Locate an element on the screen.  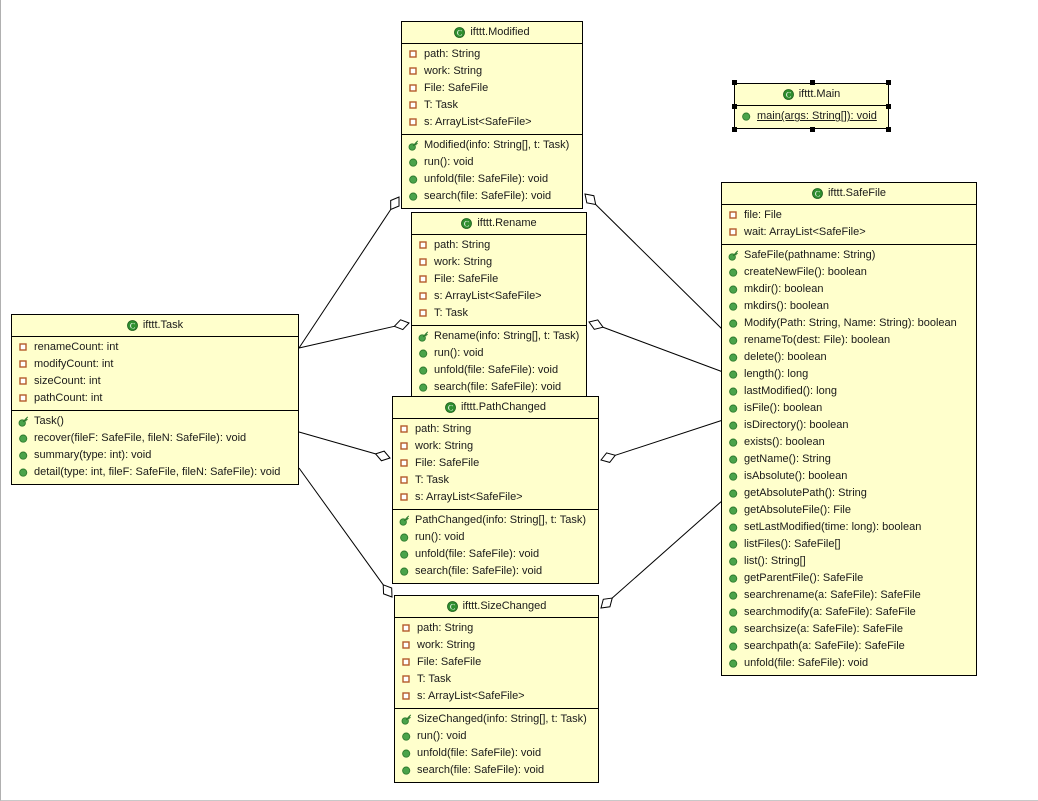
method-row: getParentFile(): SafeFile is located at coordinates (849, 578).